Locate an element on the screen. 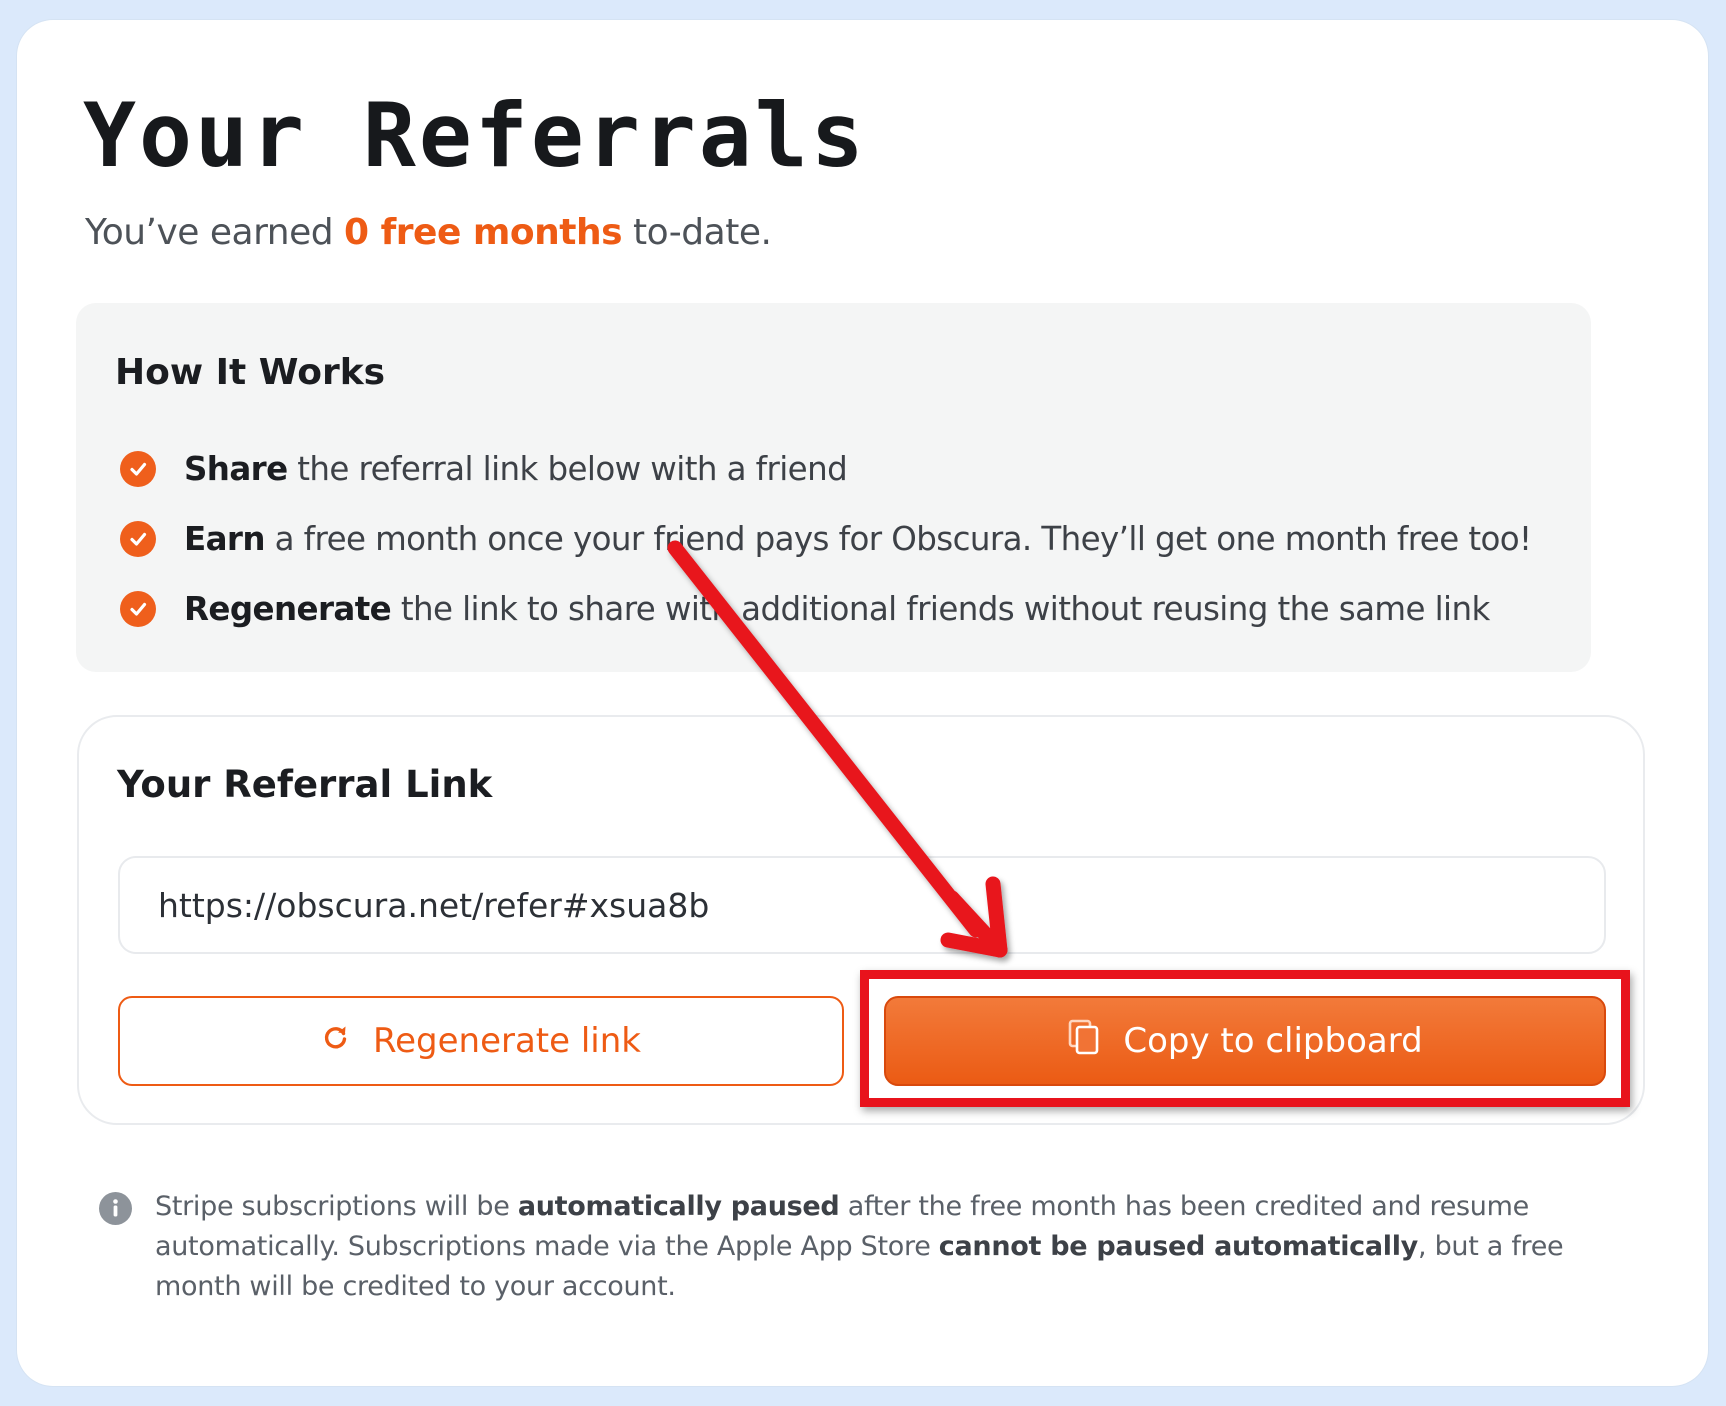  how-it-works-title: How It Works is located at coordinates (250, 372).